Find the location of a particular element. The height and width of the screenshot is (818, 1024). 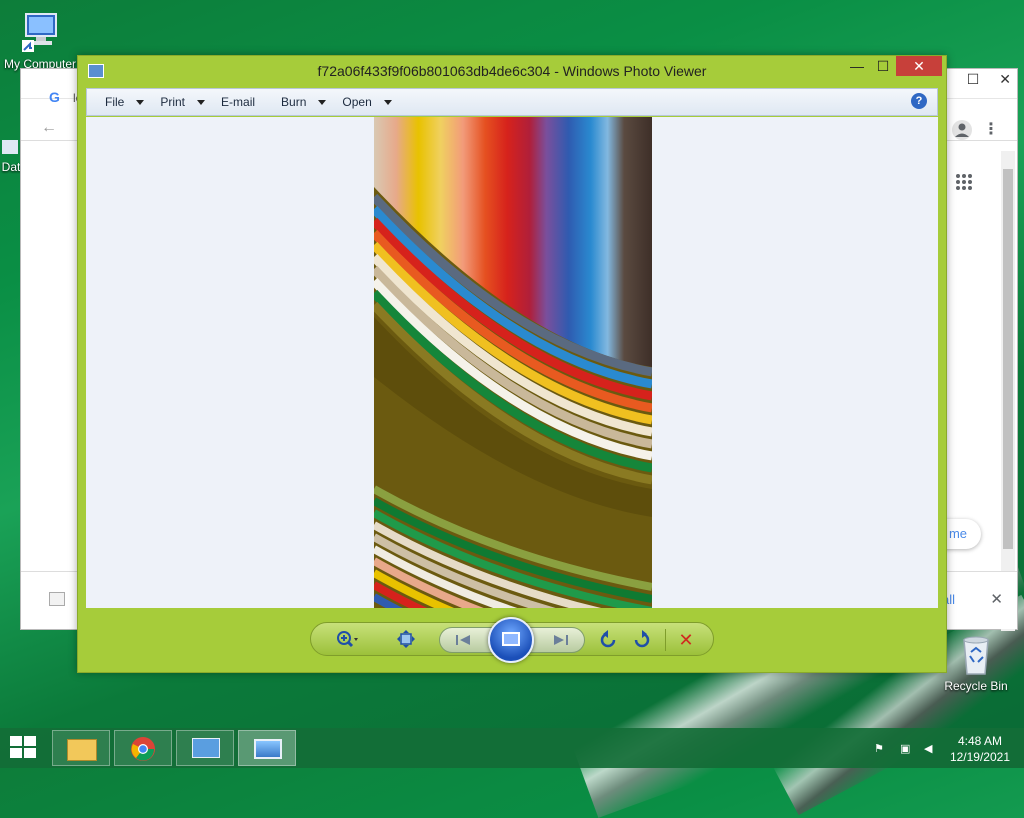

photo-viewer-app-icon is located at coordinates (96, 71).